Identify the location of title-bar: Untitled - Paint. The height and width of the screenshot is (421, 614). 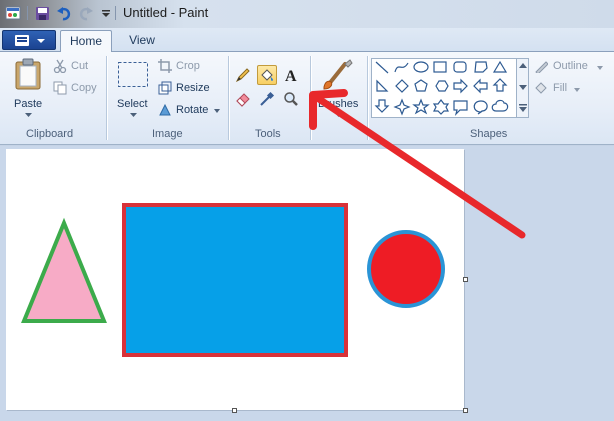
(307, 14).